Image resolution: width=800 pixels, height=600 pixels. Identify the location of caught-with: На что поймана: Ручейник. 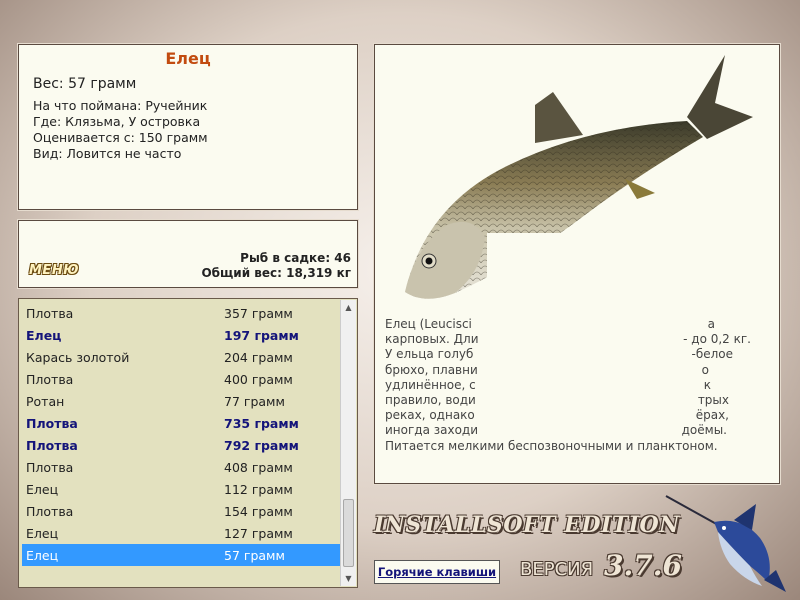
(120, 105).